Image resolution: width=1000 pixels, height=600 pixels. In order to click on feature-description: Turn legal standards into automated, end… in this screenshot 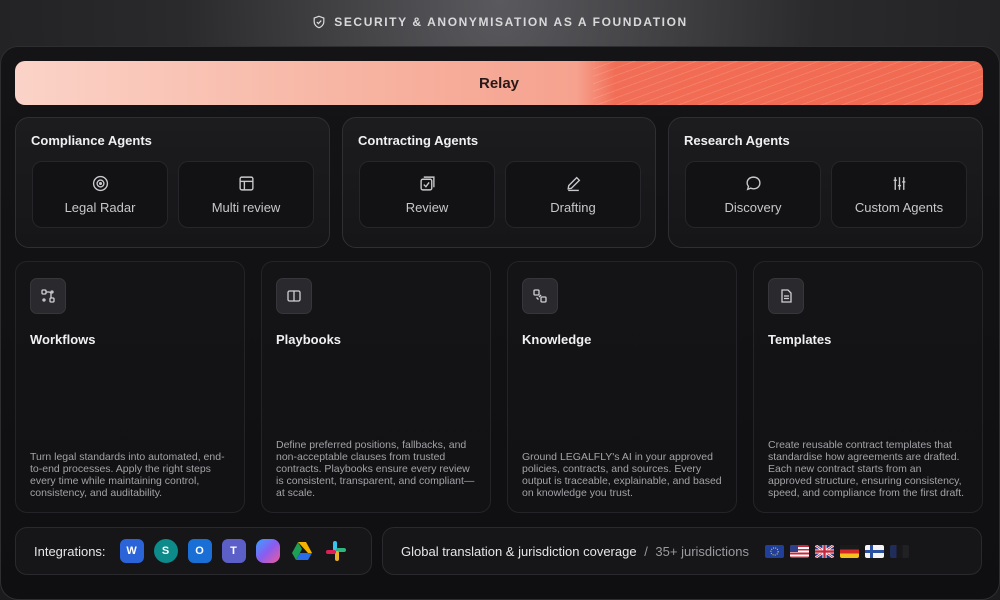, I will do `click(127, 475)`.